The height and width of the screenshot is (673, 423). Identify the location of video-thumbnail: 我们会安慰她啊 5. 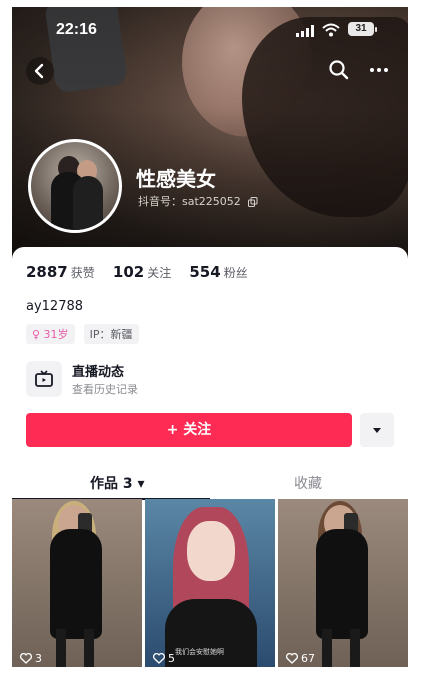
(210, 583).